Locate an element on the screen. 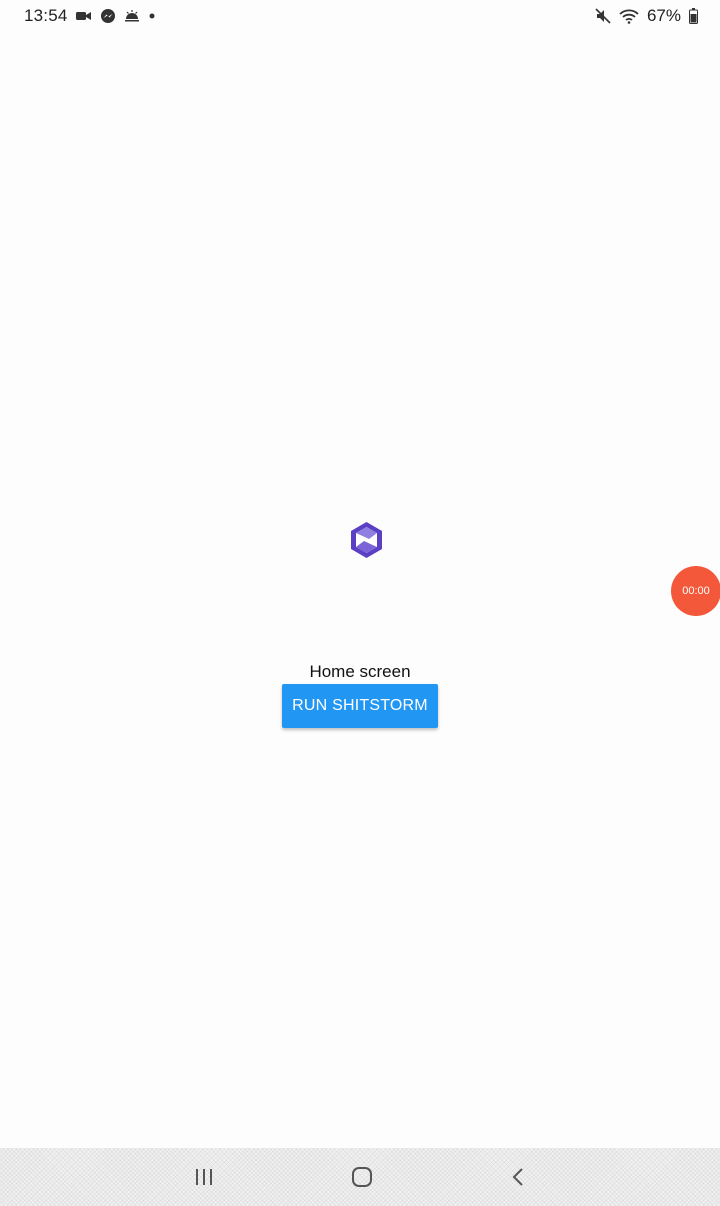 The image size is (720, 1206). screen-record-bubble: 00:00 is located at coordinates (695, 591).